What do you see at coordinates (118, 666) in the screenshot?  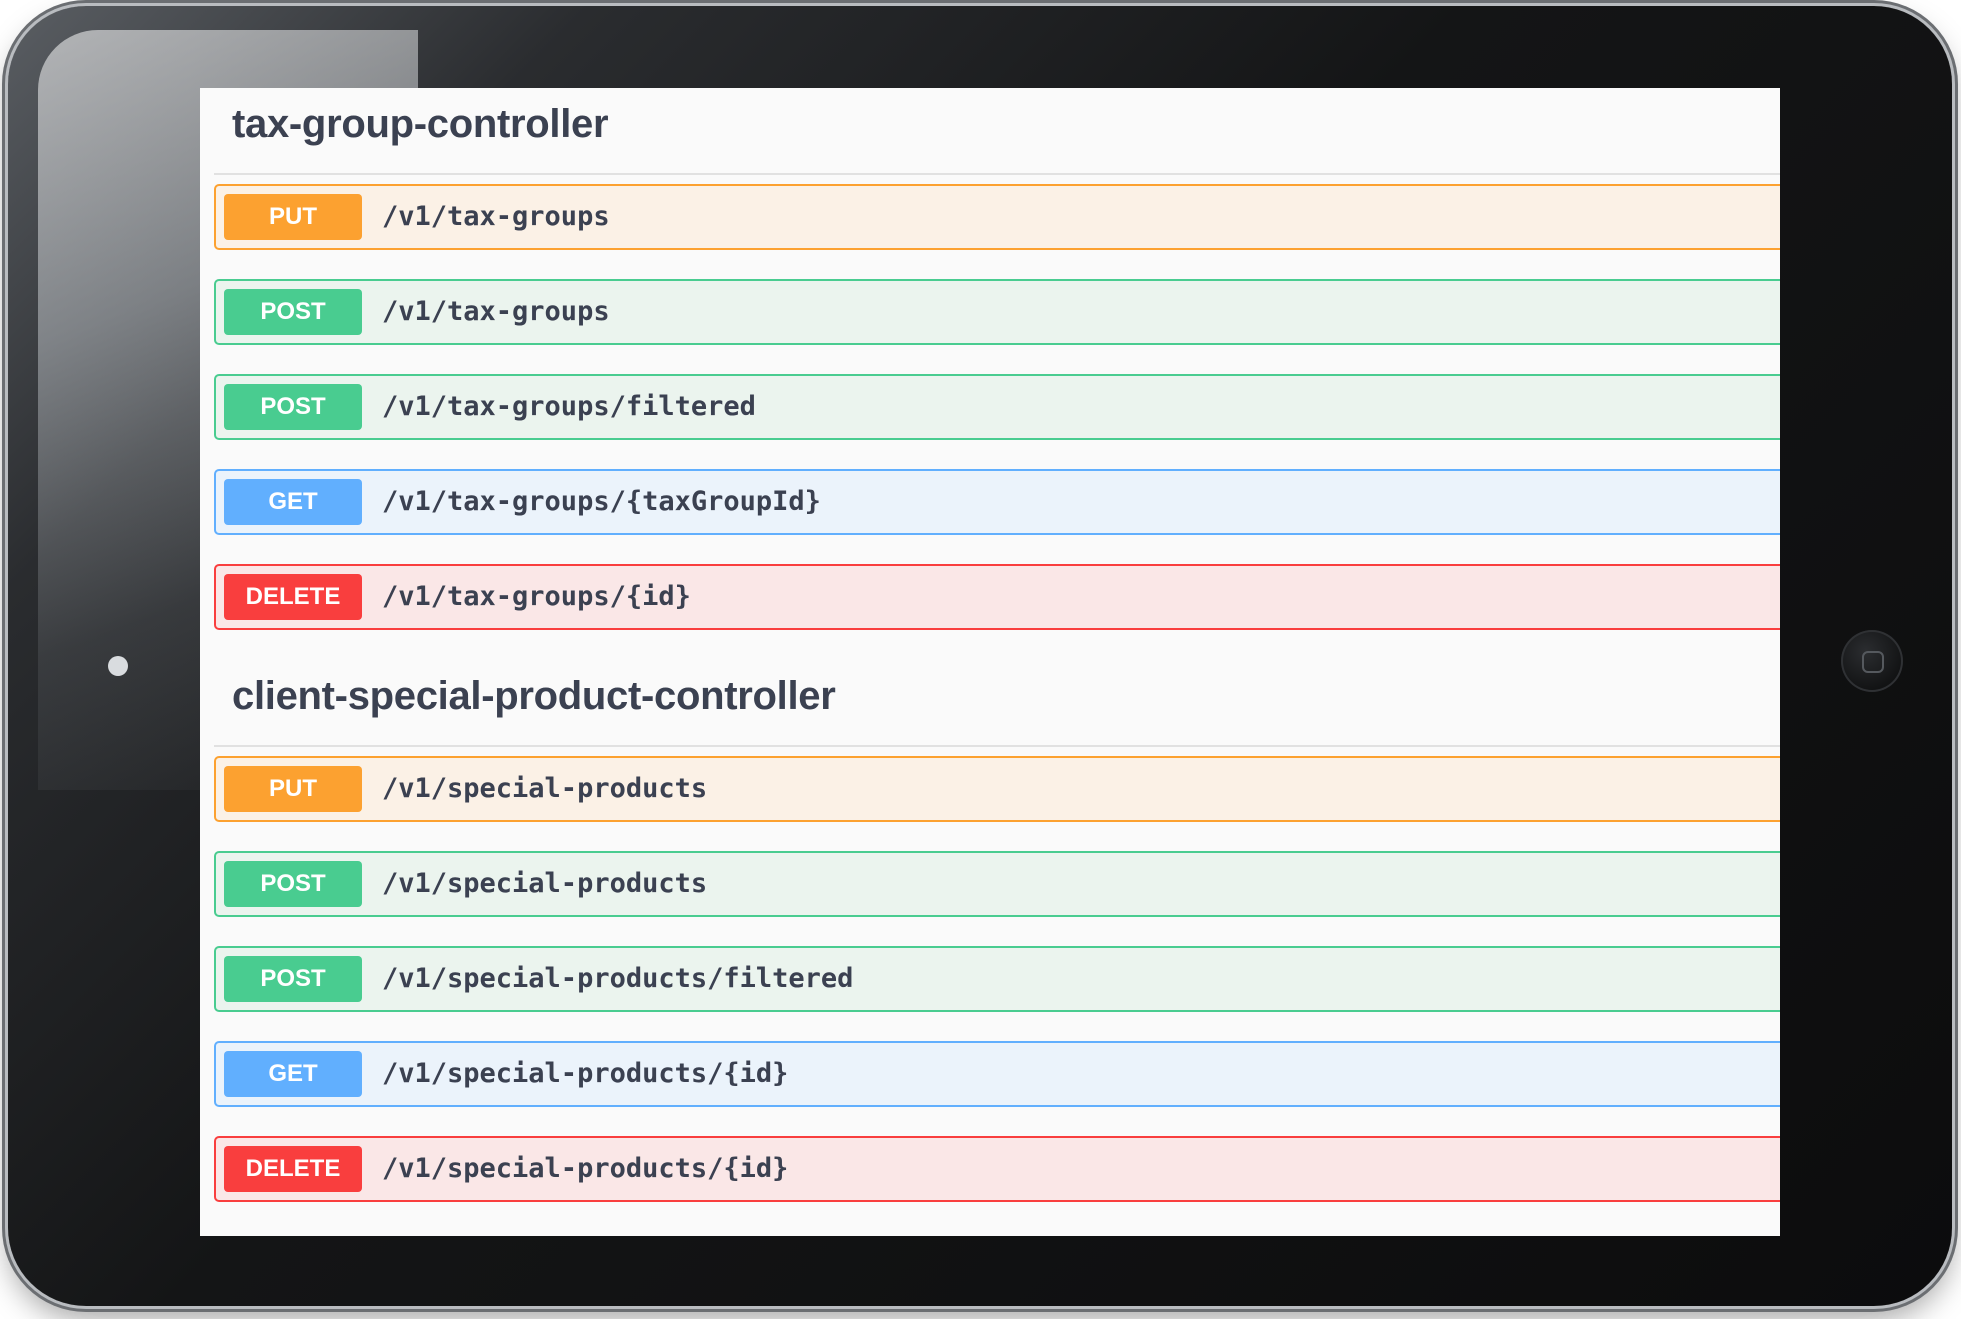 I see `camera-dot-icon` at bounding box center [118, 666].